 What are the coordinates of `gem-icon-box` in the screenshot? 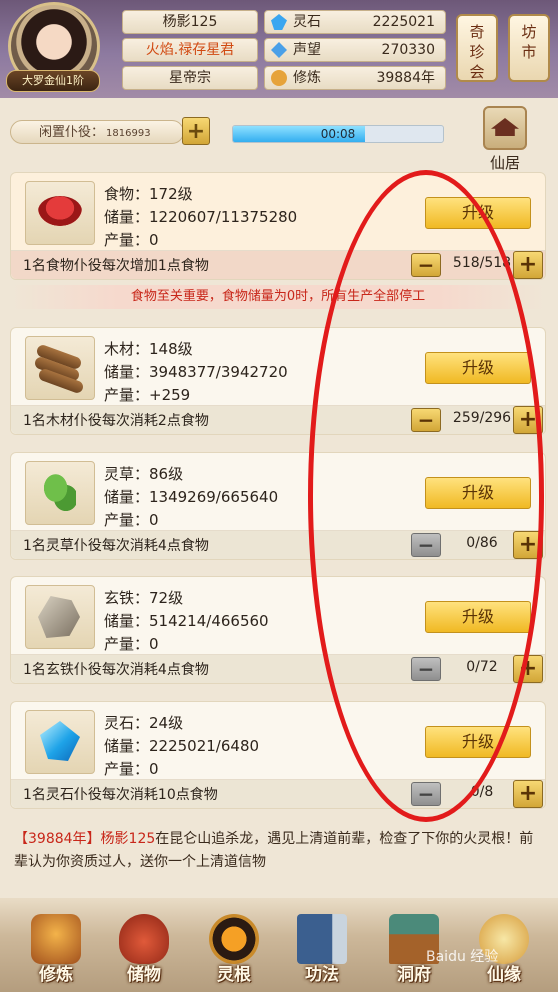 It's located at (60, 742).